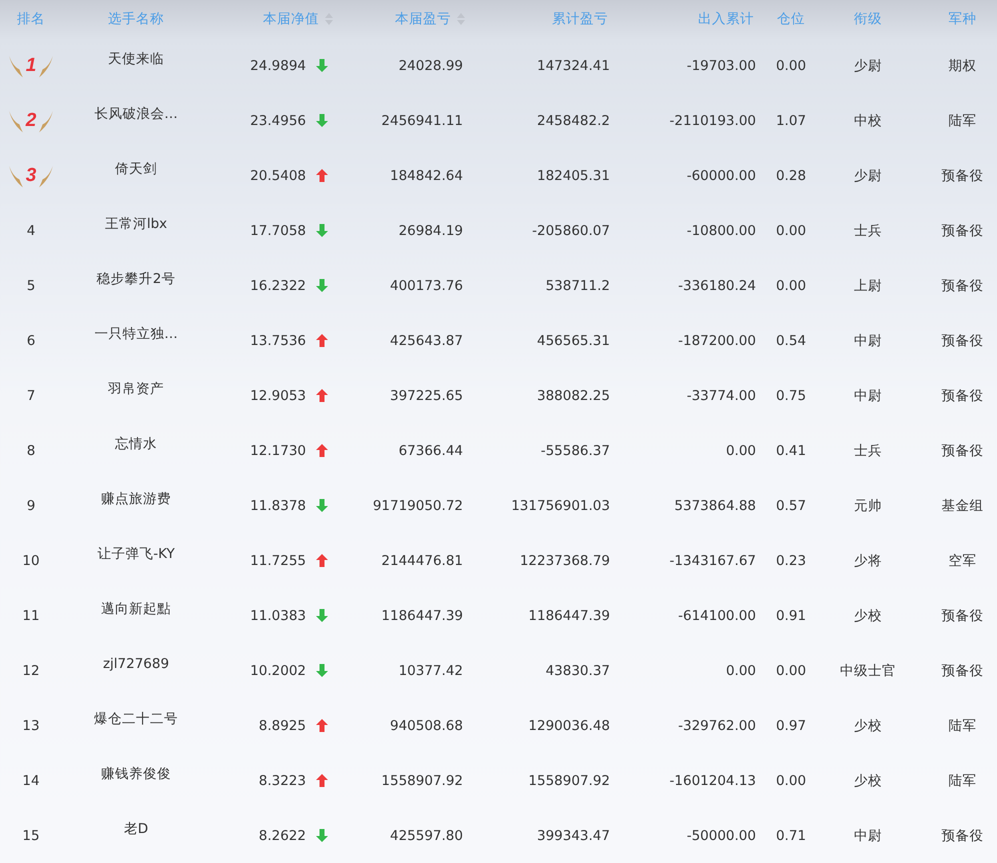 The height and width of the screenshot is (863, 997). I want to click on total-profit-value: 1558907.92, so click(569, 780).